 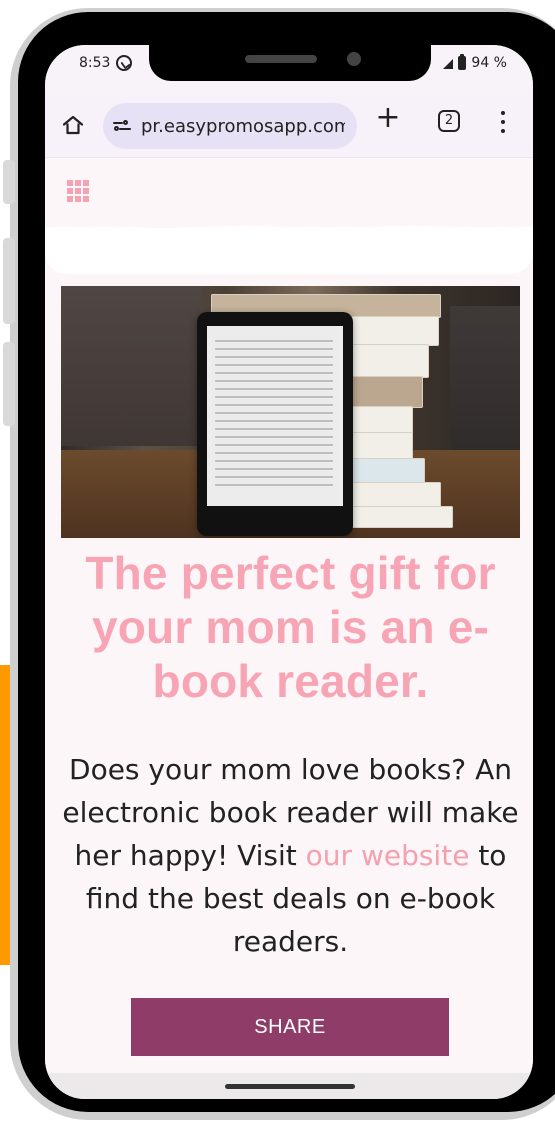 I want to click on speaker-icon, so click(x=281, y=59).